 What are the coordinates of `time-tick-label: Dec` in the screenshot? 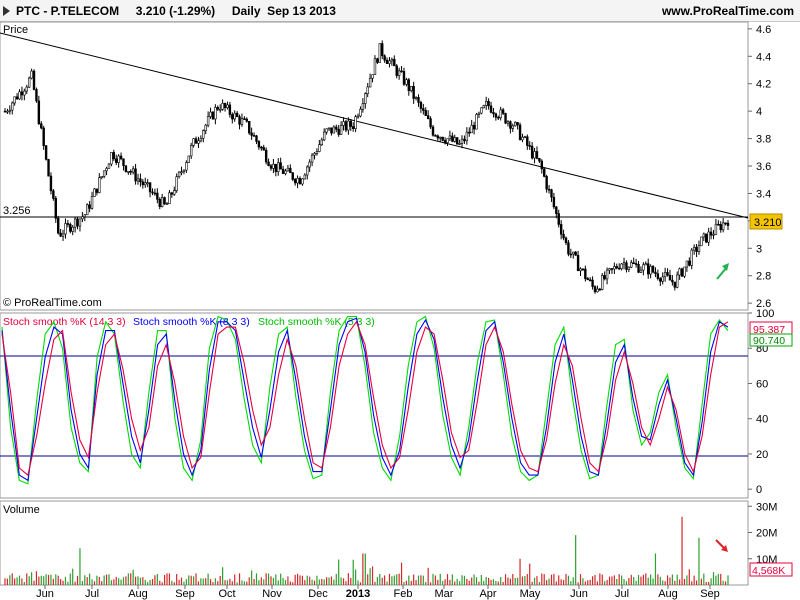 It's located at (318, 594).